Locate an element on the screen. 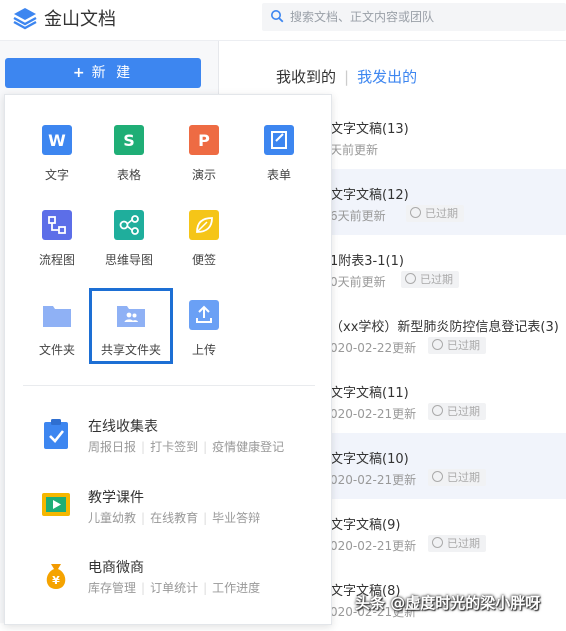 Image resolution: width=566 pixels, height=631 pixels. menu-divider is located at coordinates (169, 385).